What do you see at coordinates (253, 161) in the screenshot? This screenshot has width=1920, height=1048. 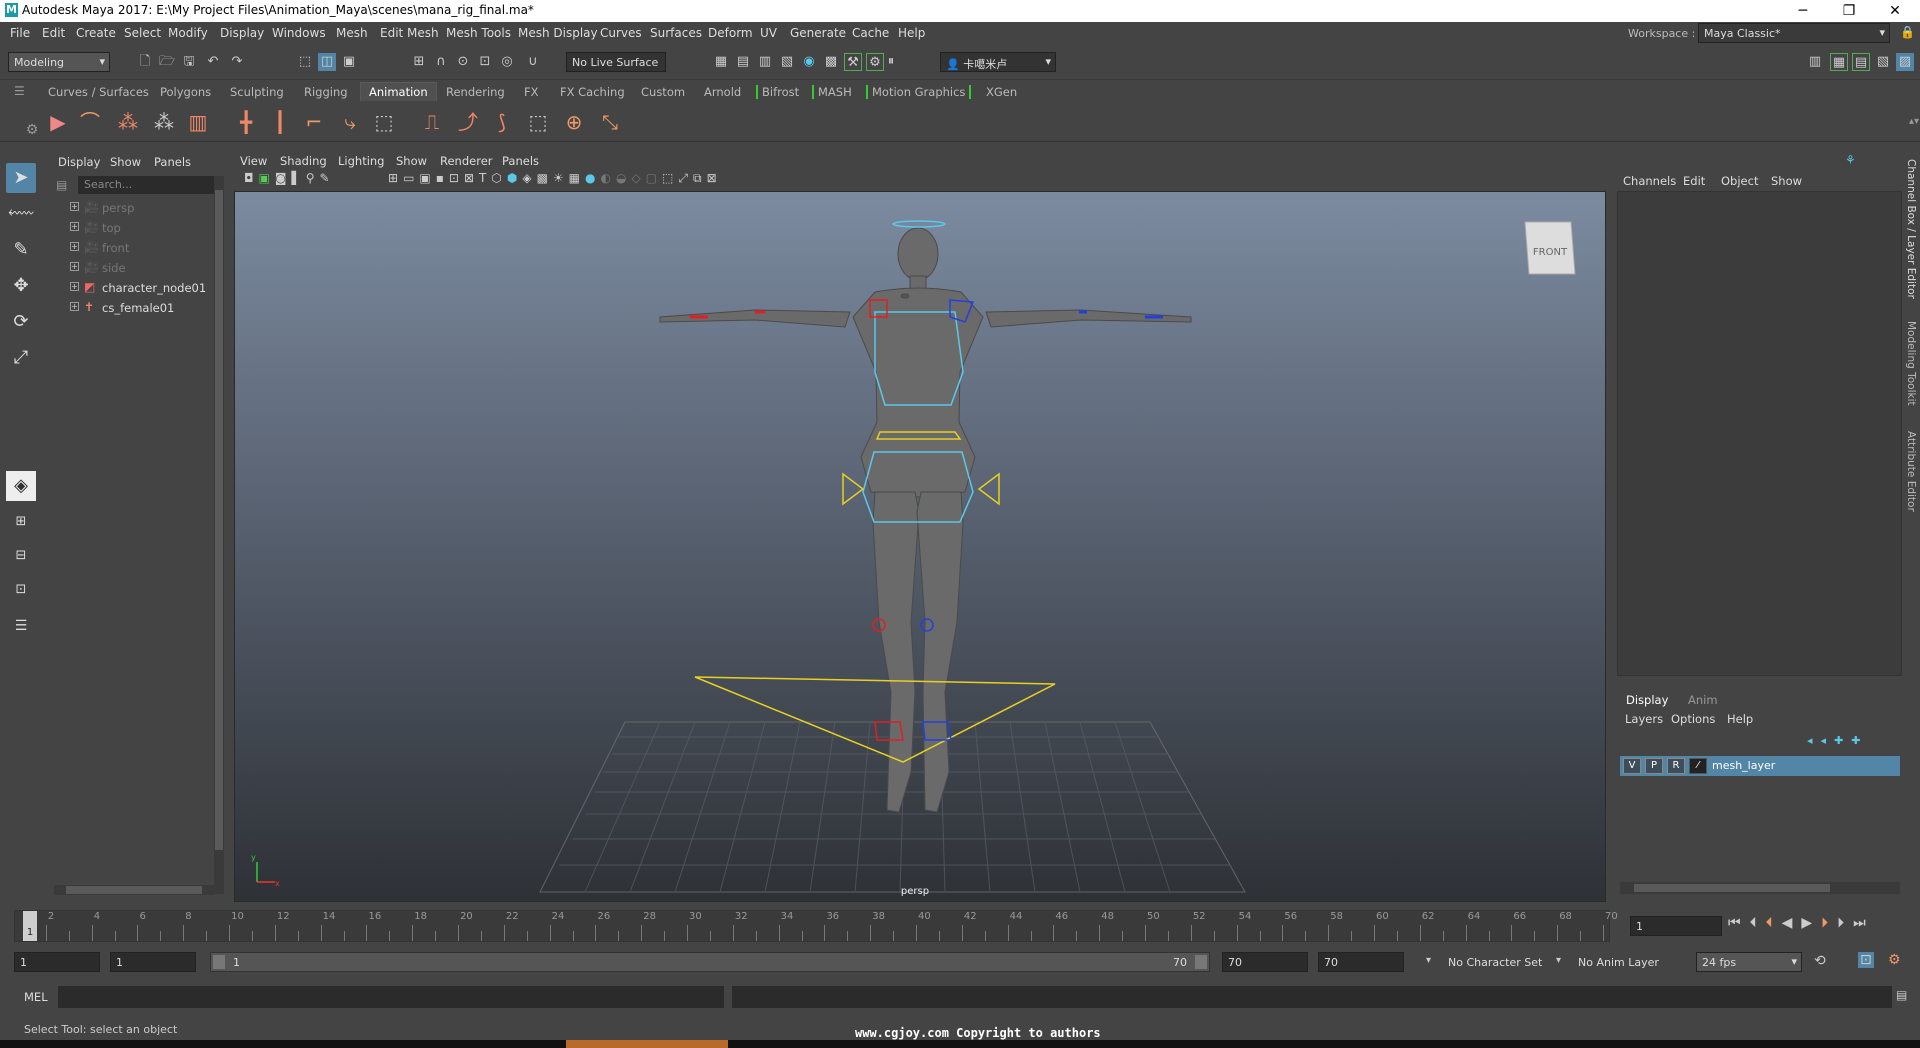 I see `viewport-menu-view: View` at bounding box center [253, 161].